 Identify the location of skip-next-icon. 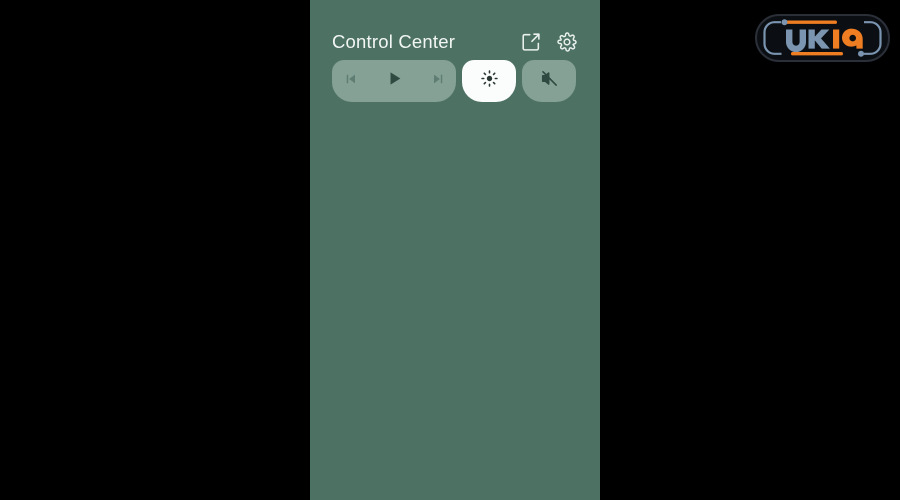
(438, 81).